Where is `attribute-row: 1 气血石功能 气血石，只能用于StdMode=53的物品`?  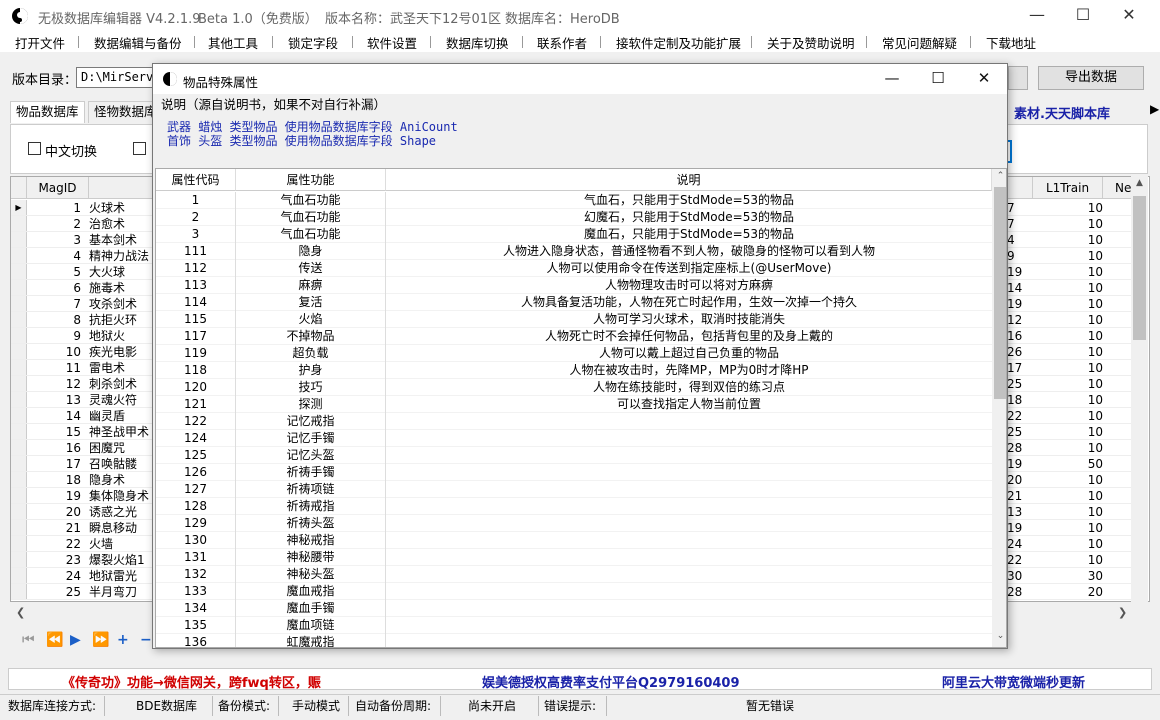 attribute-row: 1 气血石功能 气血石，只能用于StdMode=53的物品 is located at coordinates (574, 200).